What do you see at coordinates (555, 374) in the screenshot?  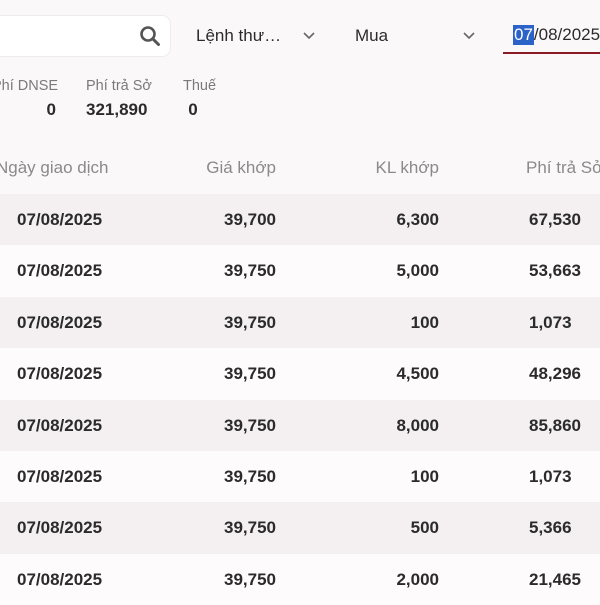 I see `cell-fee: 48,296` at bounding box center [555, 374].